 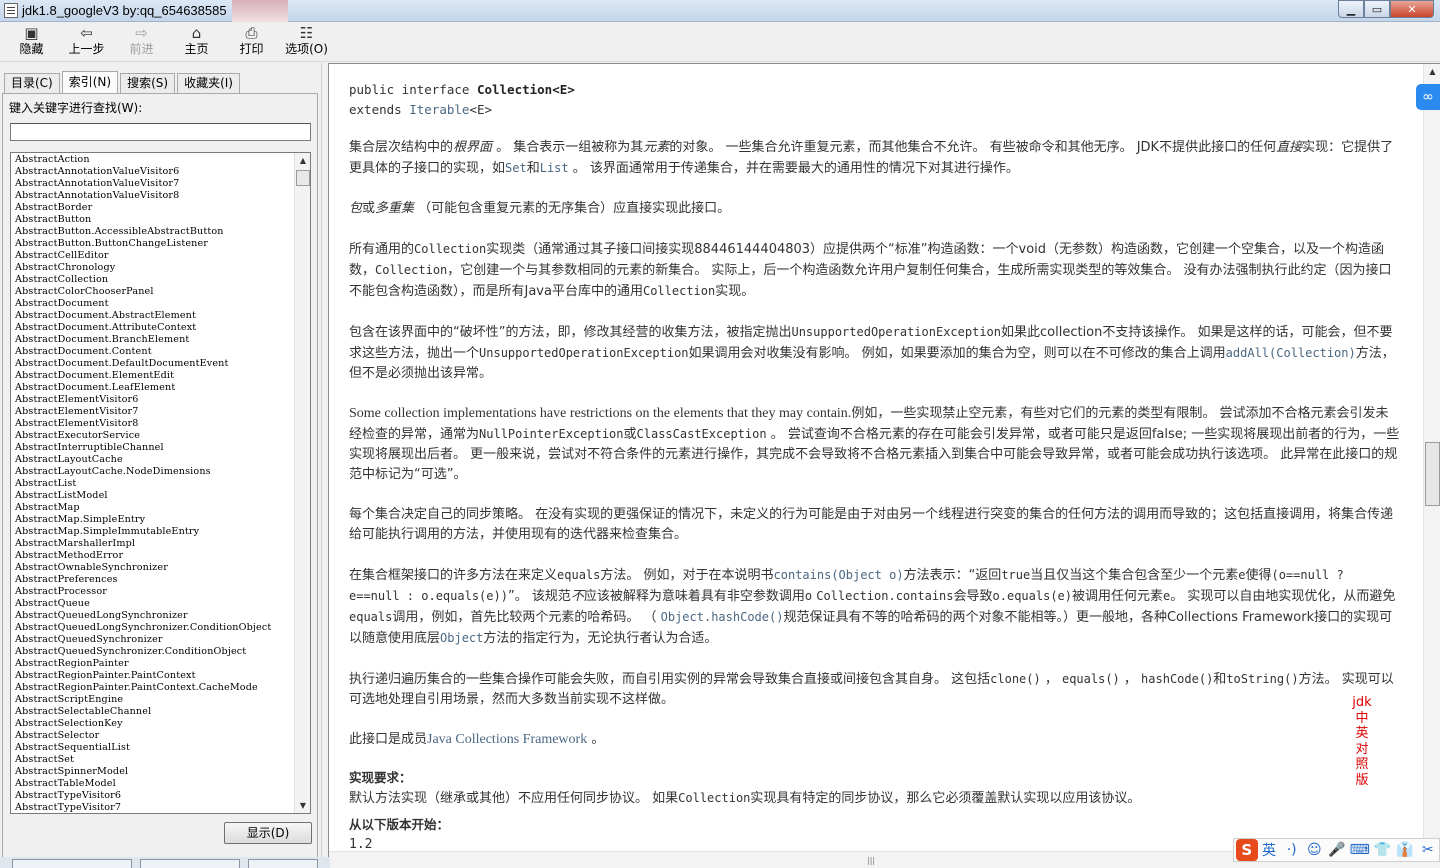 What do you see at coordinates (162, 280) in the screenshot?
I see `keyword-item: AbstractCollection` at bounding box center [162, 280].